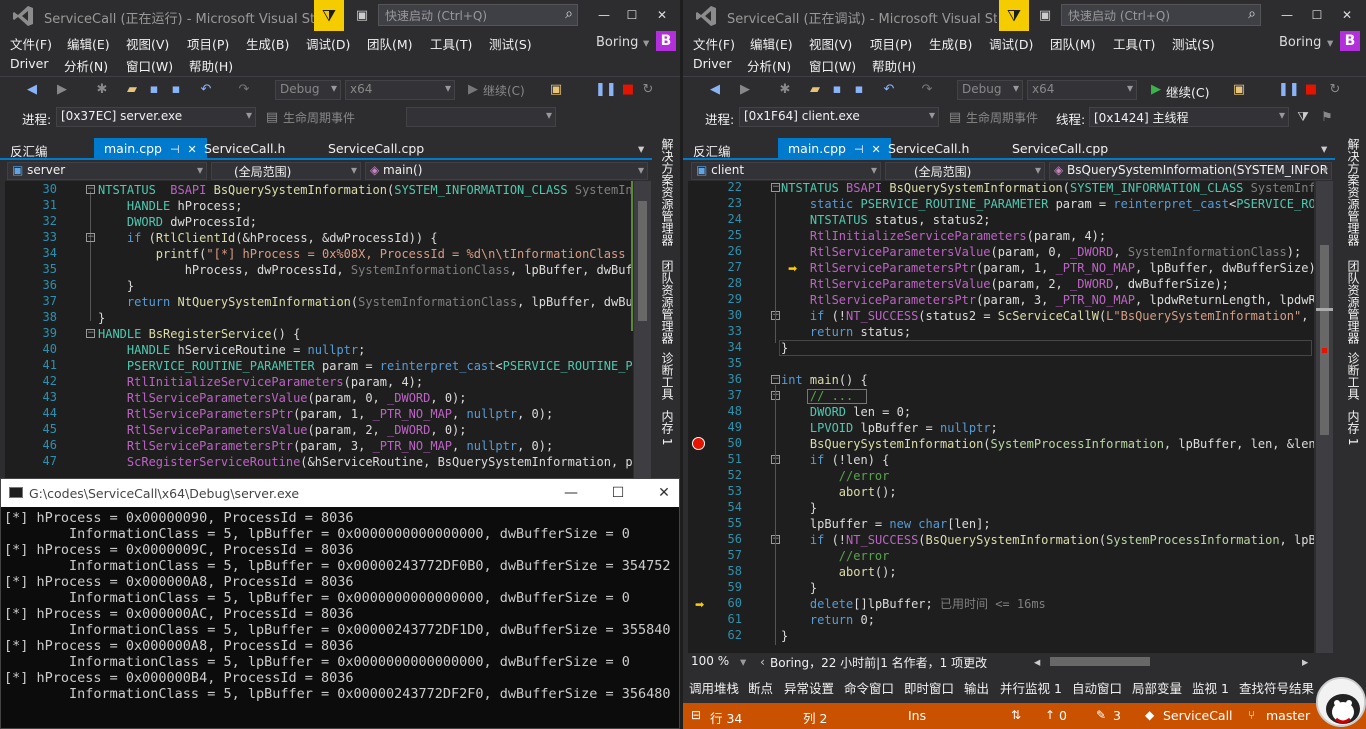 Image resolution: width=1366 pixels, height=729 pixels. I want to click on codelens-prev-icon: ‹, so click(762, 661).